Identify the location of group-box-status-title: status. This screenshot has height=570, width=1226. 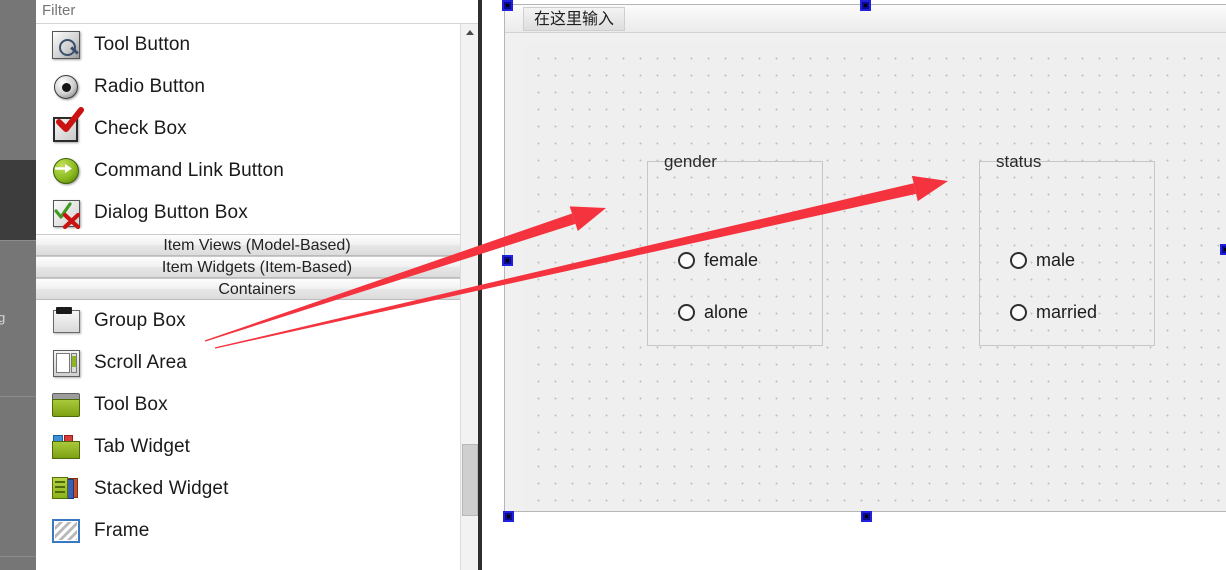
(1019, 161).